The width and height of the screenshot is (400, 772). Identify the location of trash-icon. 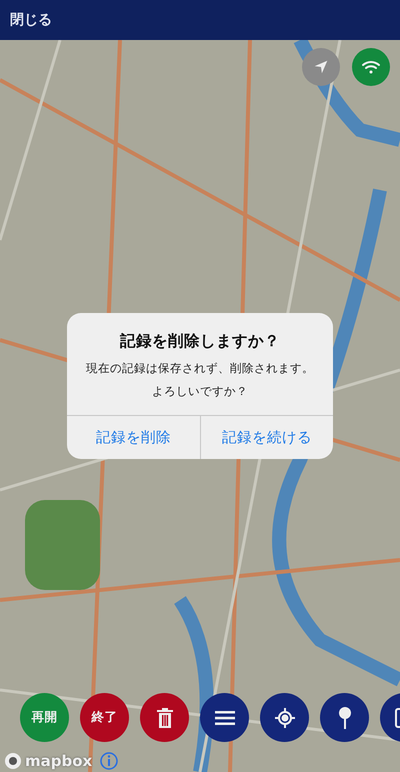
(165, 718).